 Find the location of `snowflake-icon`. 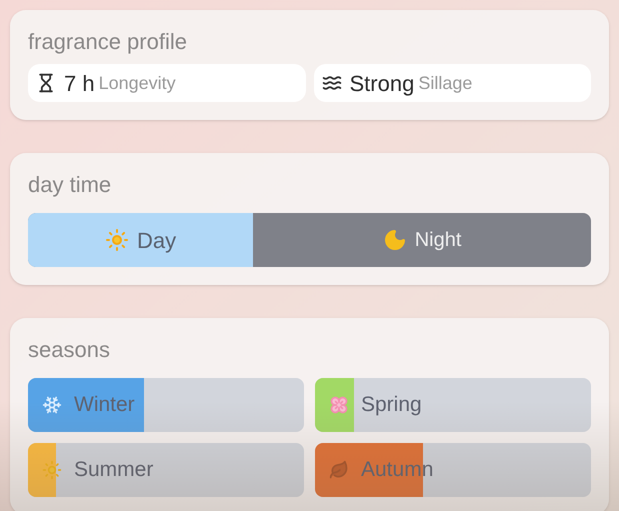

snowflake-icon is located at coordinates (52, 405).